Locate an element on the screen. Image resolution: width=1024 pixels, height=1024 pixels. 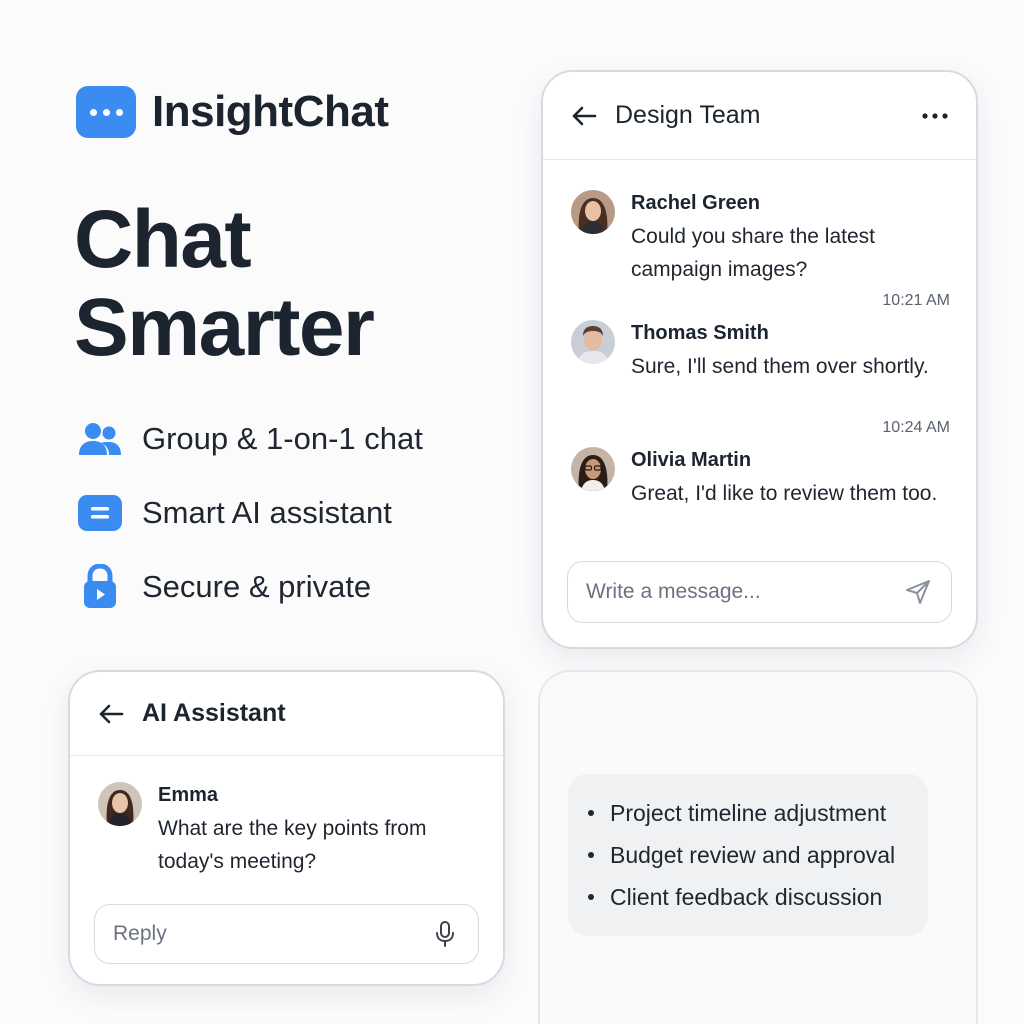
headline-line-2: Smarter is located at coordinates (224, 327).